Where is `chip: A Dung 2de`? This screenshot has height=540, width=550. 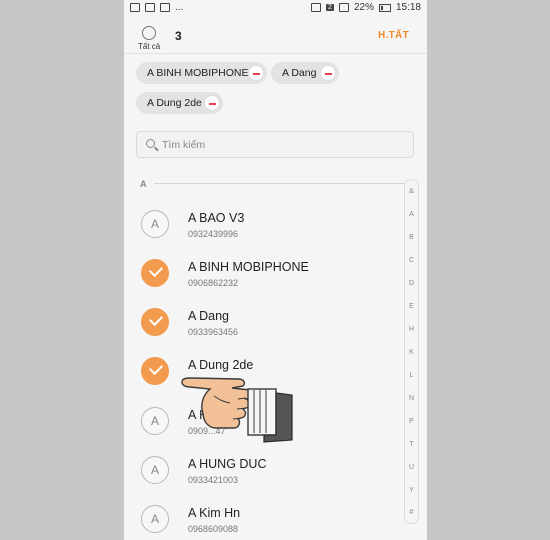
chip: A Dung 2de is located at coordinates (179, 103).